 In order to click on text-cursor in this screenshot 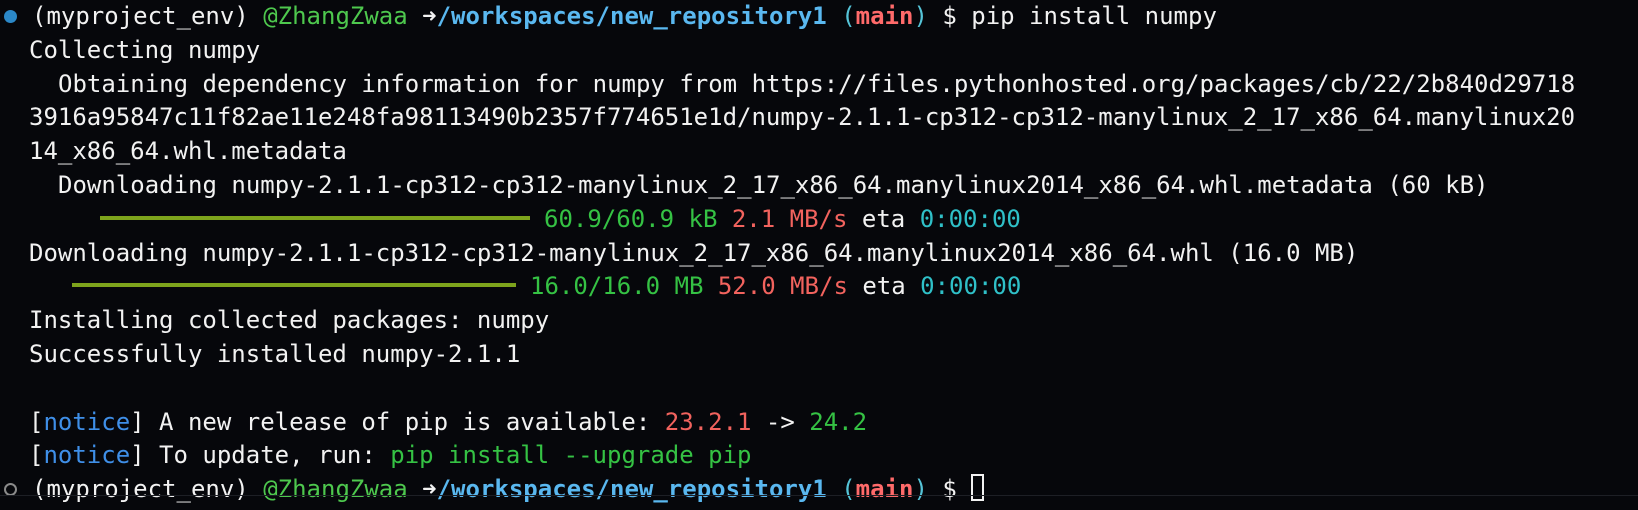, I will do `click(978, 487)`.